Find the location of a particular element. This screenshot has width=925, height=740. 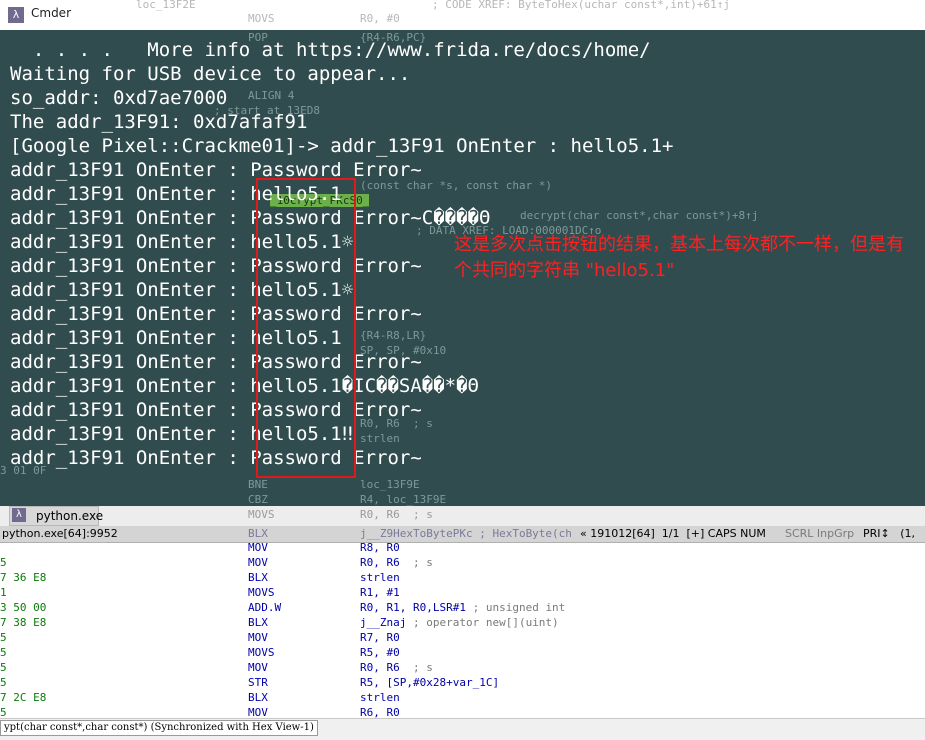

ida-operand-text: R7, R0 is located at coordinates (380, 637).